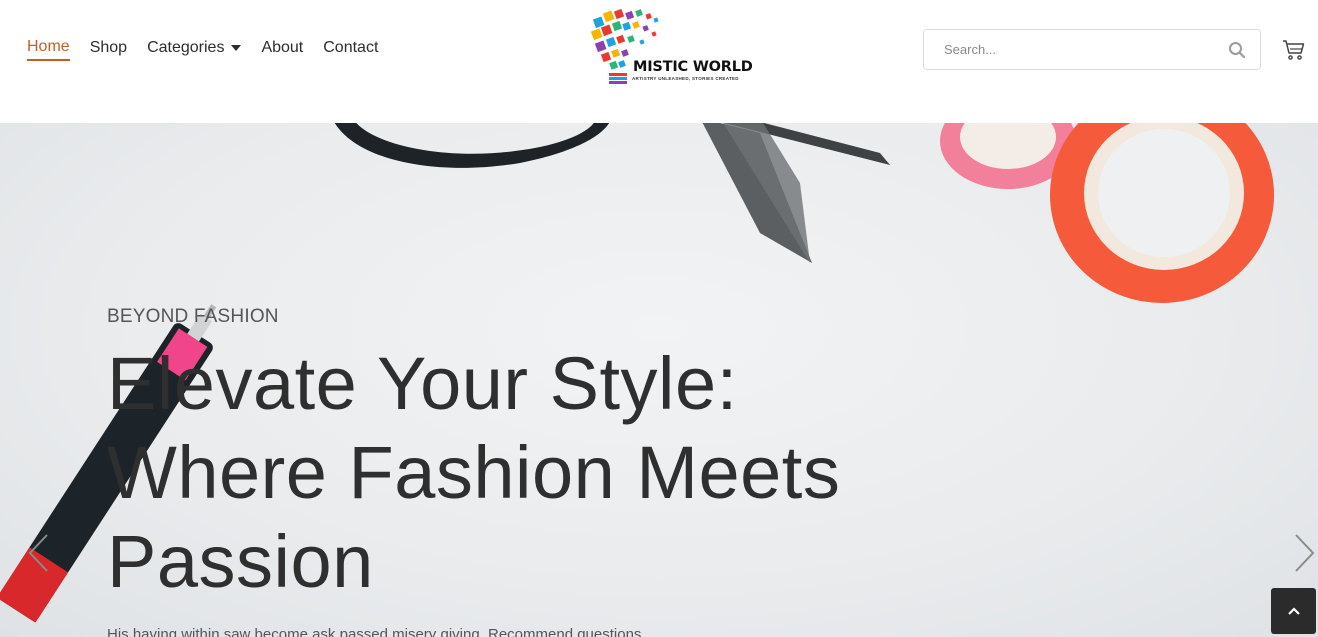 This screenshot has height=637, width=1318. Describe the element at coordinates (1304, 553) in the screenshot. I see `chevron-right-icon` at that location.